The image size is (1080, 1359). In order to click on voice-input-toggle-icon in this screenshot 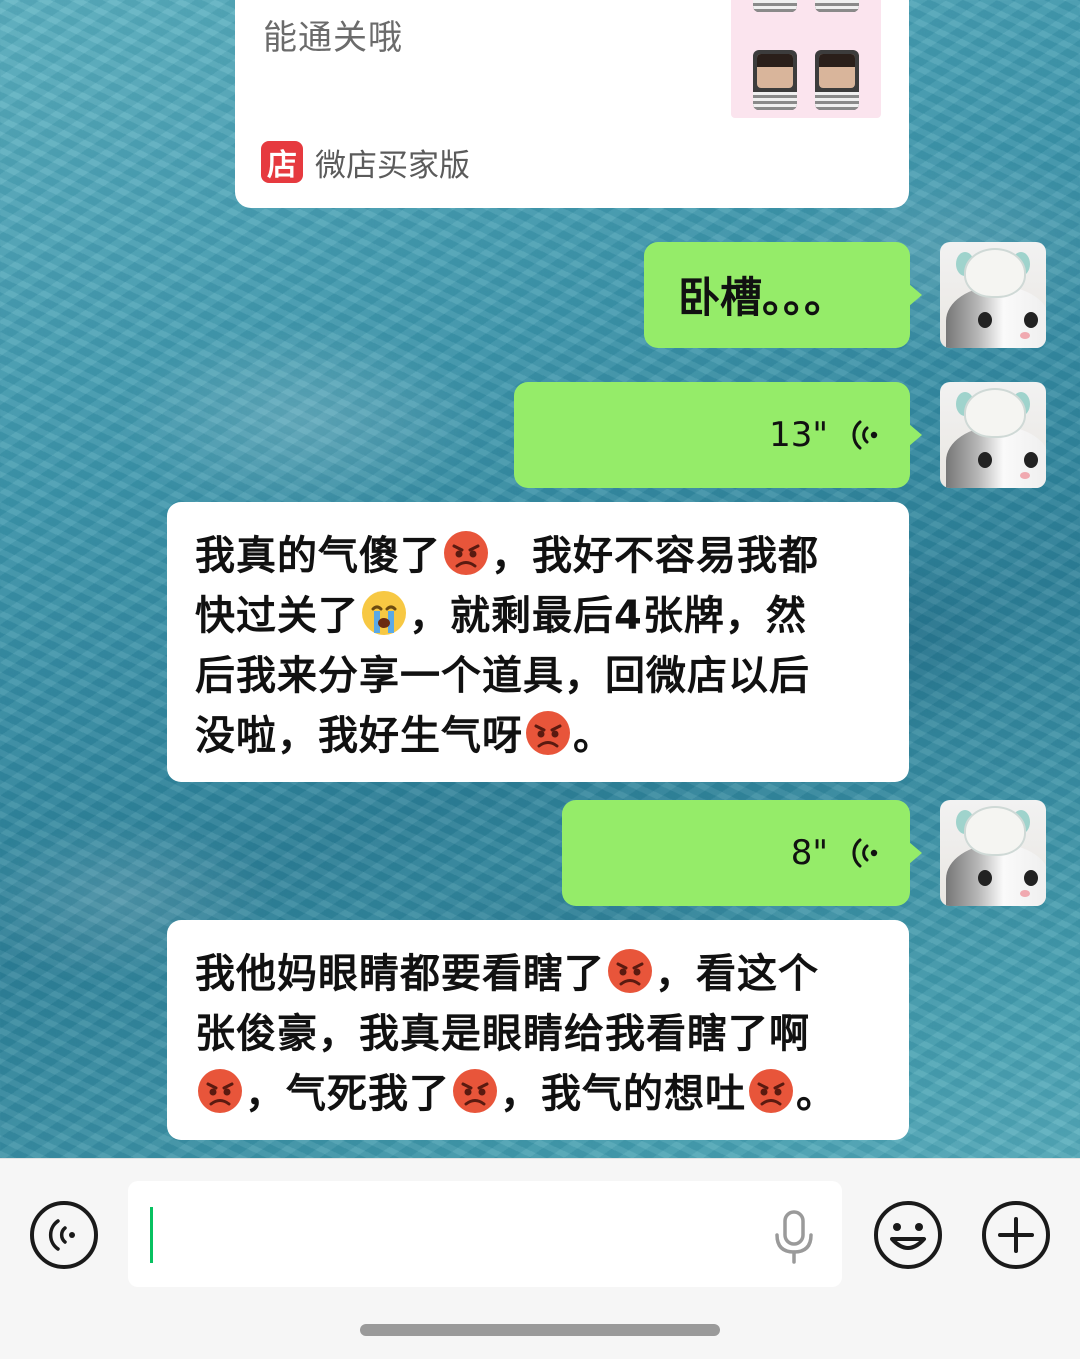, I will do `click(64, 1235)`.